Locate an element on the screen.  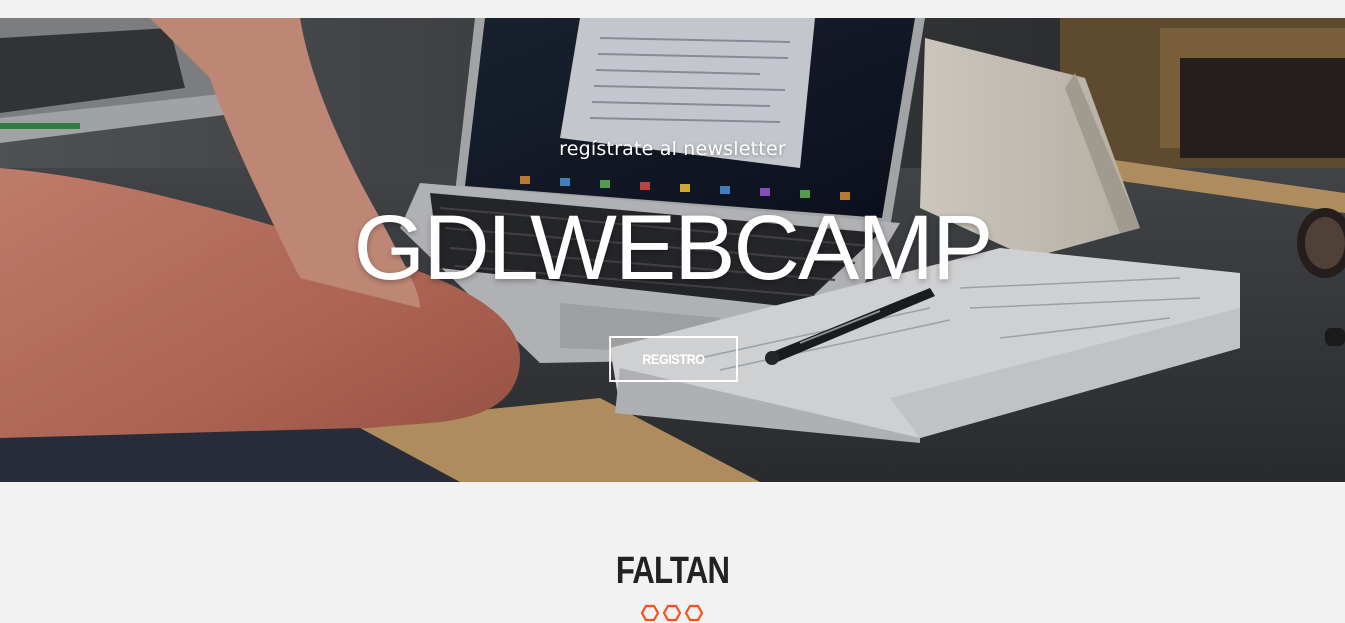
section-title: FALTAN is located at coordinates (672, 571).